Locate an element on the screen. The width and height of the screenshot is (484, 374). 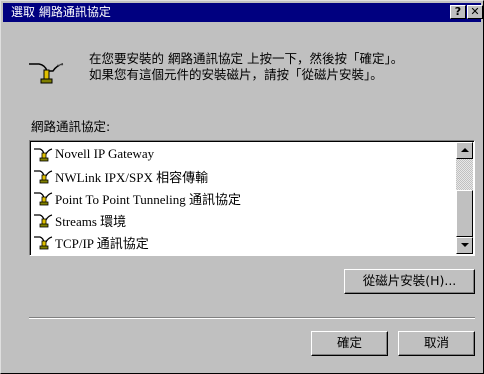
list-item-label: Streams 環境 is located at coordinates (91, 221).